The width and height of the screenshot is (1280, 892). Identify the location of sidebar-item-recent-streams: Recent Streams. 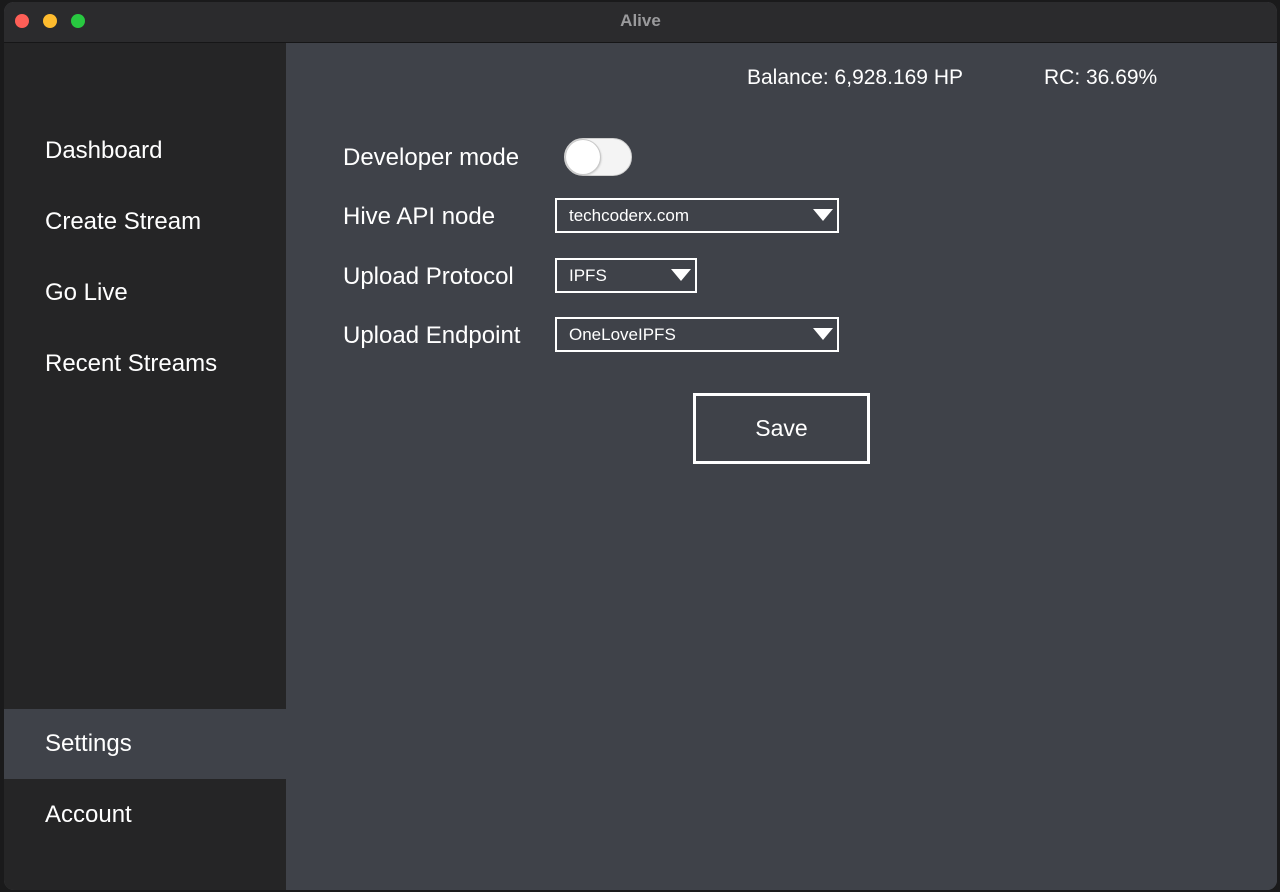
(145, 364).